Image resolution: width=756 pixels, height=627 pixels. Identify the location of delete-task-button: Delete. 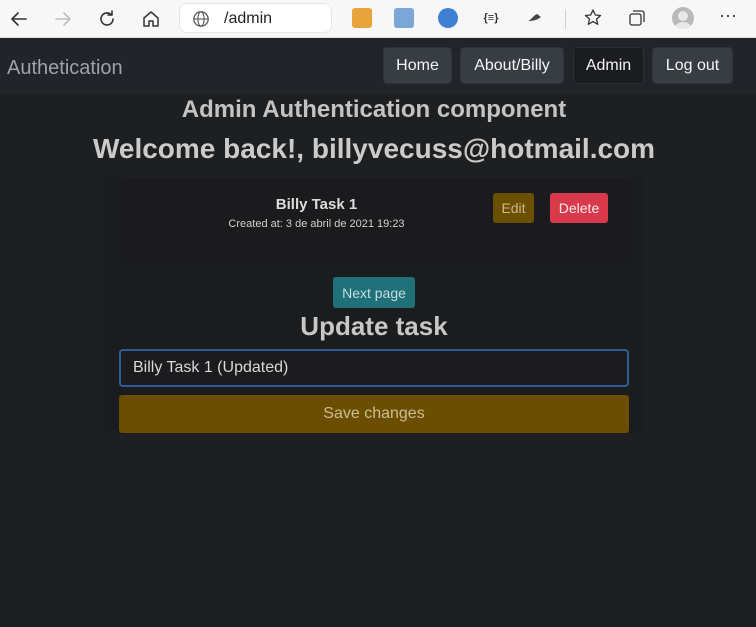
(579, 208).